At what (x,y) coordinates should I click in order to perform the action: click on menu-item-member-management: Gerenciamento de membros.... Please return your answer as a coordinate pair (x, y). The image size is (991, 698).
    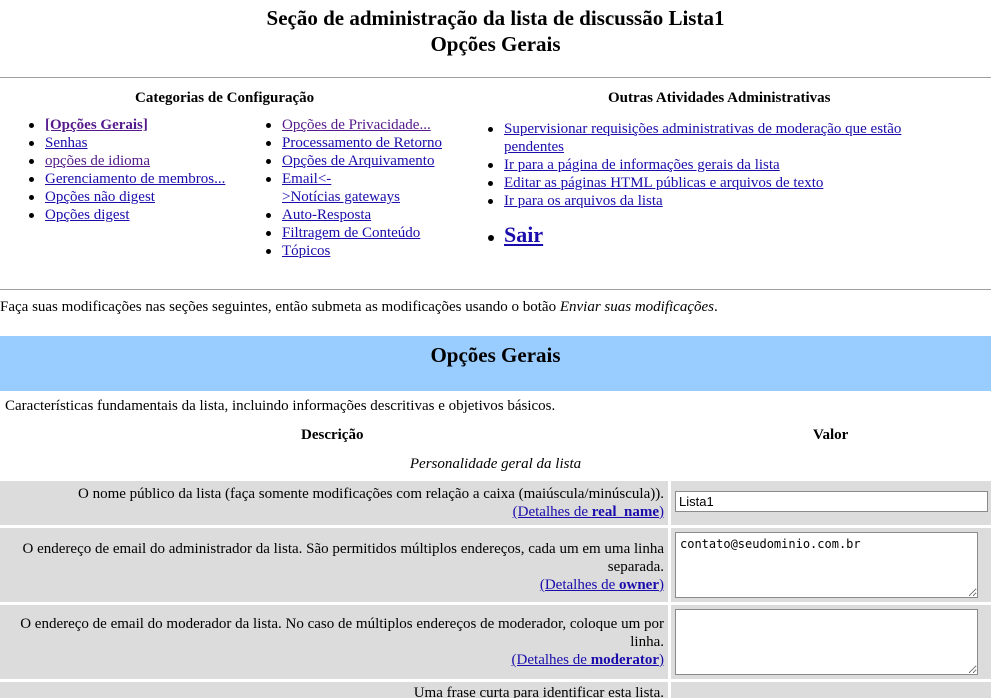
    Looking at the image, I should click on (140, 179).